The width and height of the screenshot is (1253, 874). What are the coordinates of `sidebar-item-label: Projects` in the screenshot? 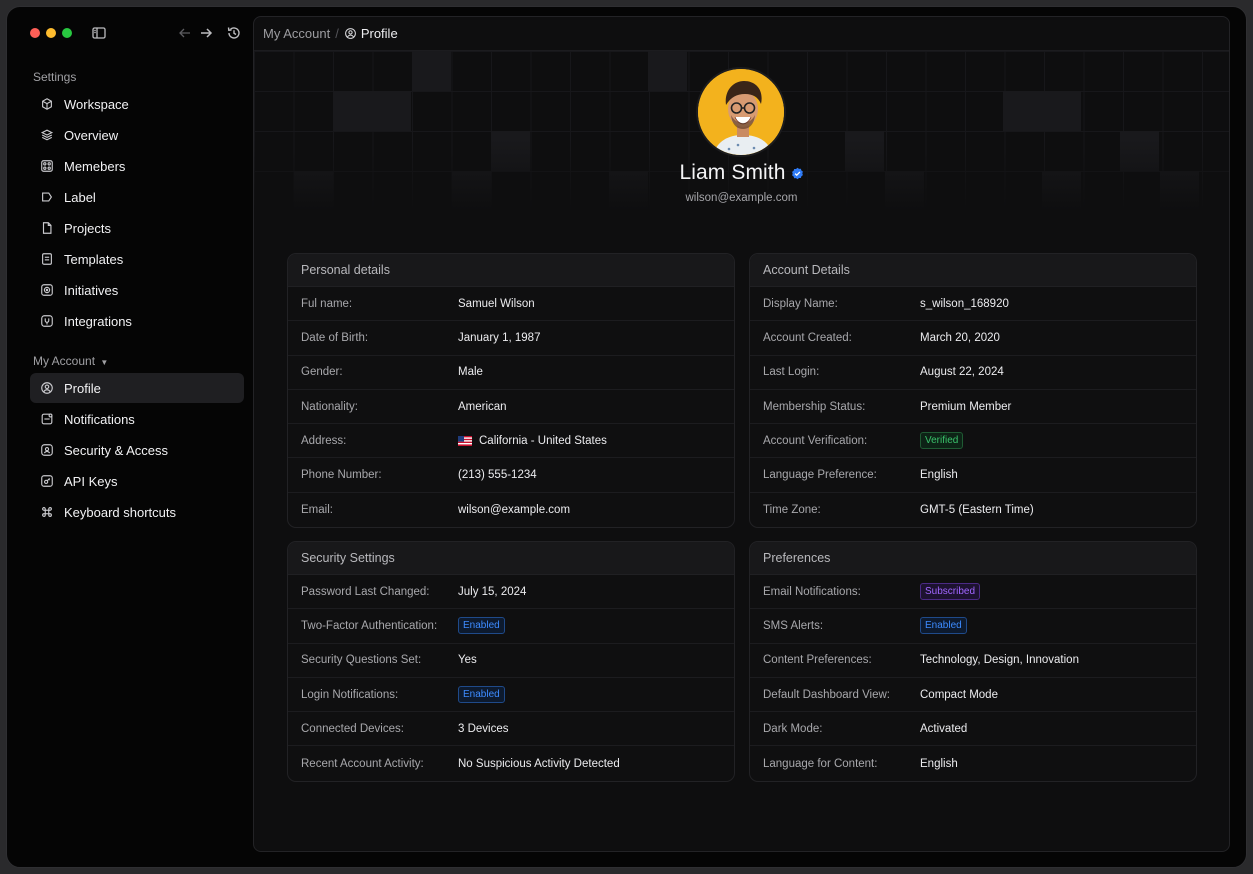 It's located at (87, 228).